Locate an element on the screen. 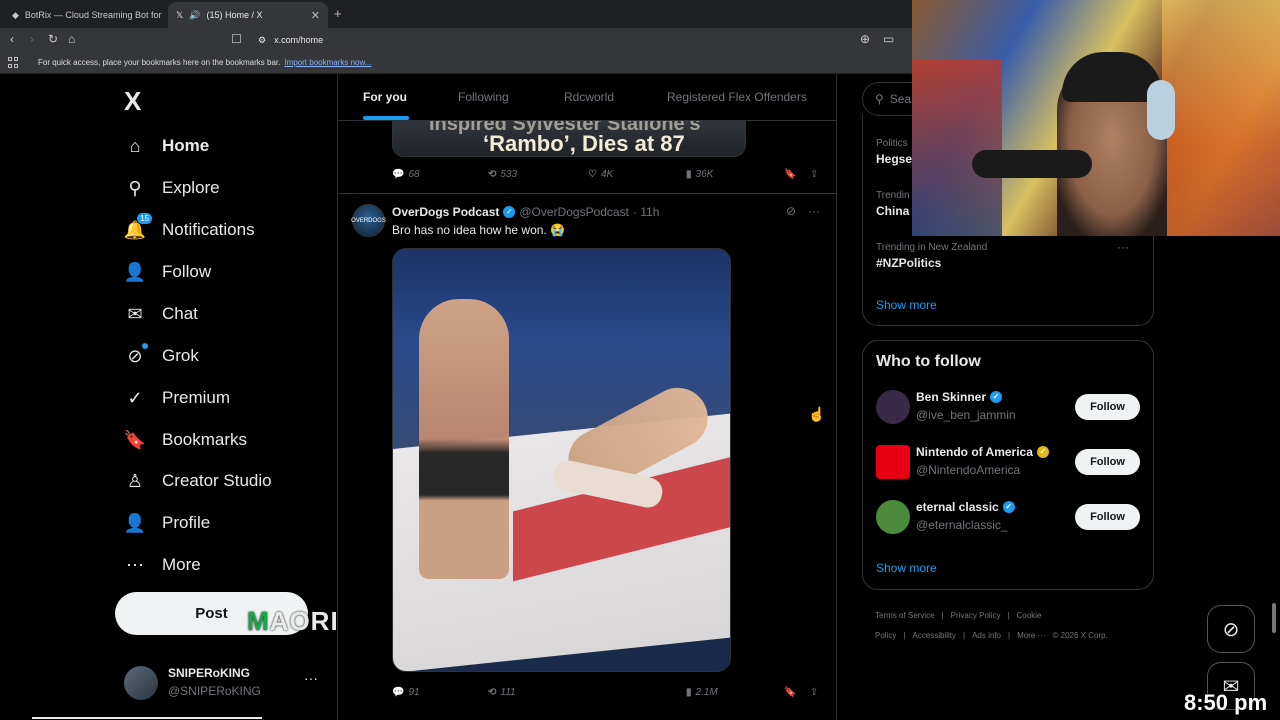  zoom-icon: ⊕ is located at coordinates (865, 39).